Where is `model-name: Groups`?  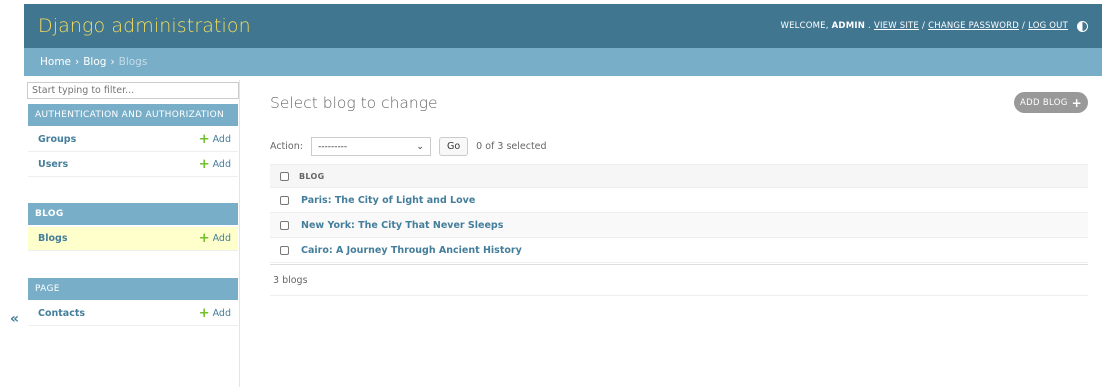
model-name: Groups is located at coordinates (57, 139).